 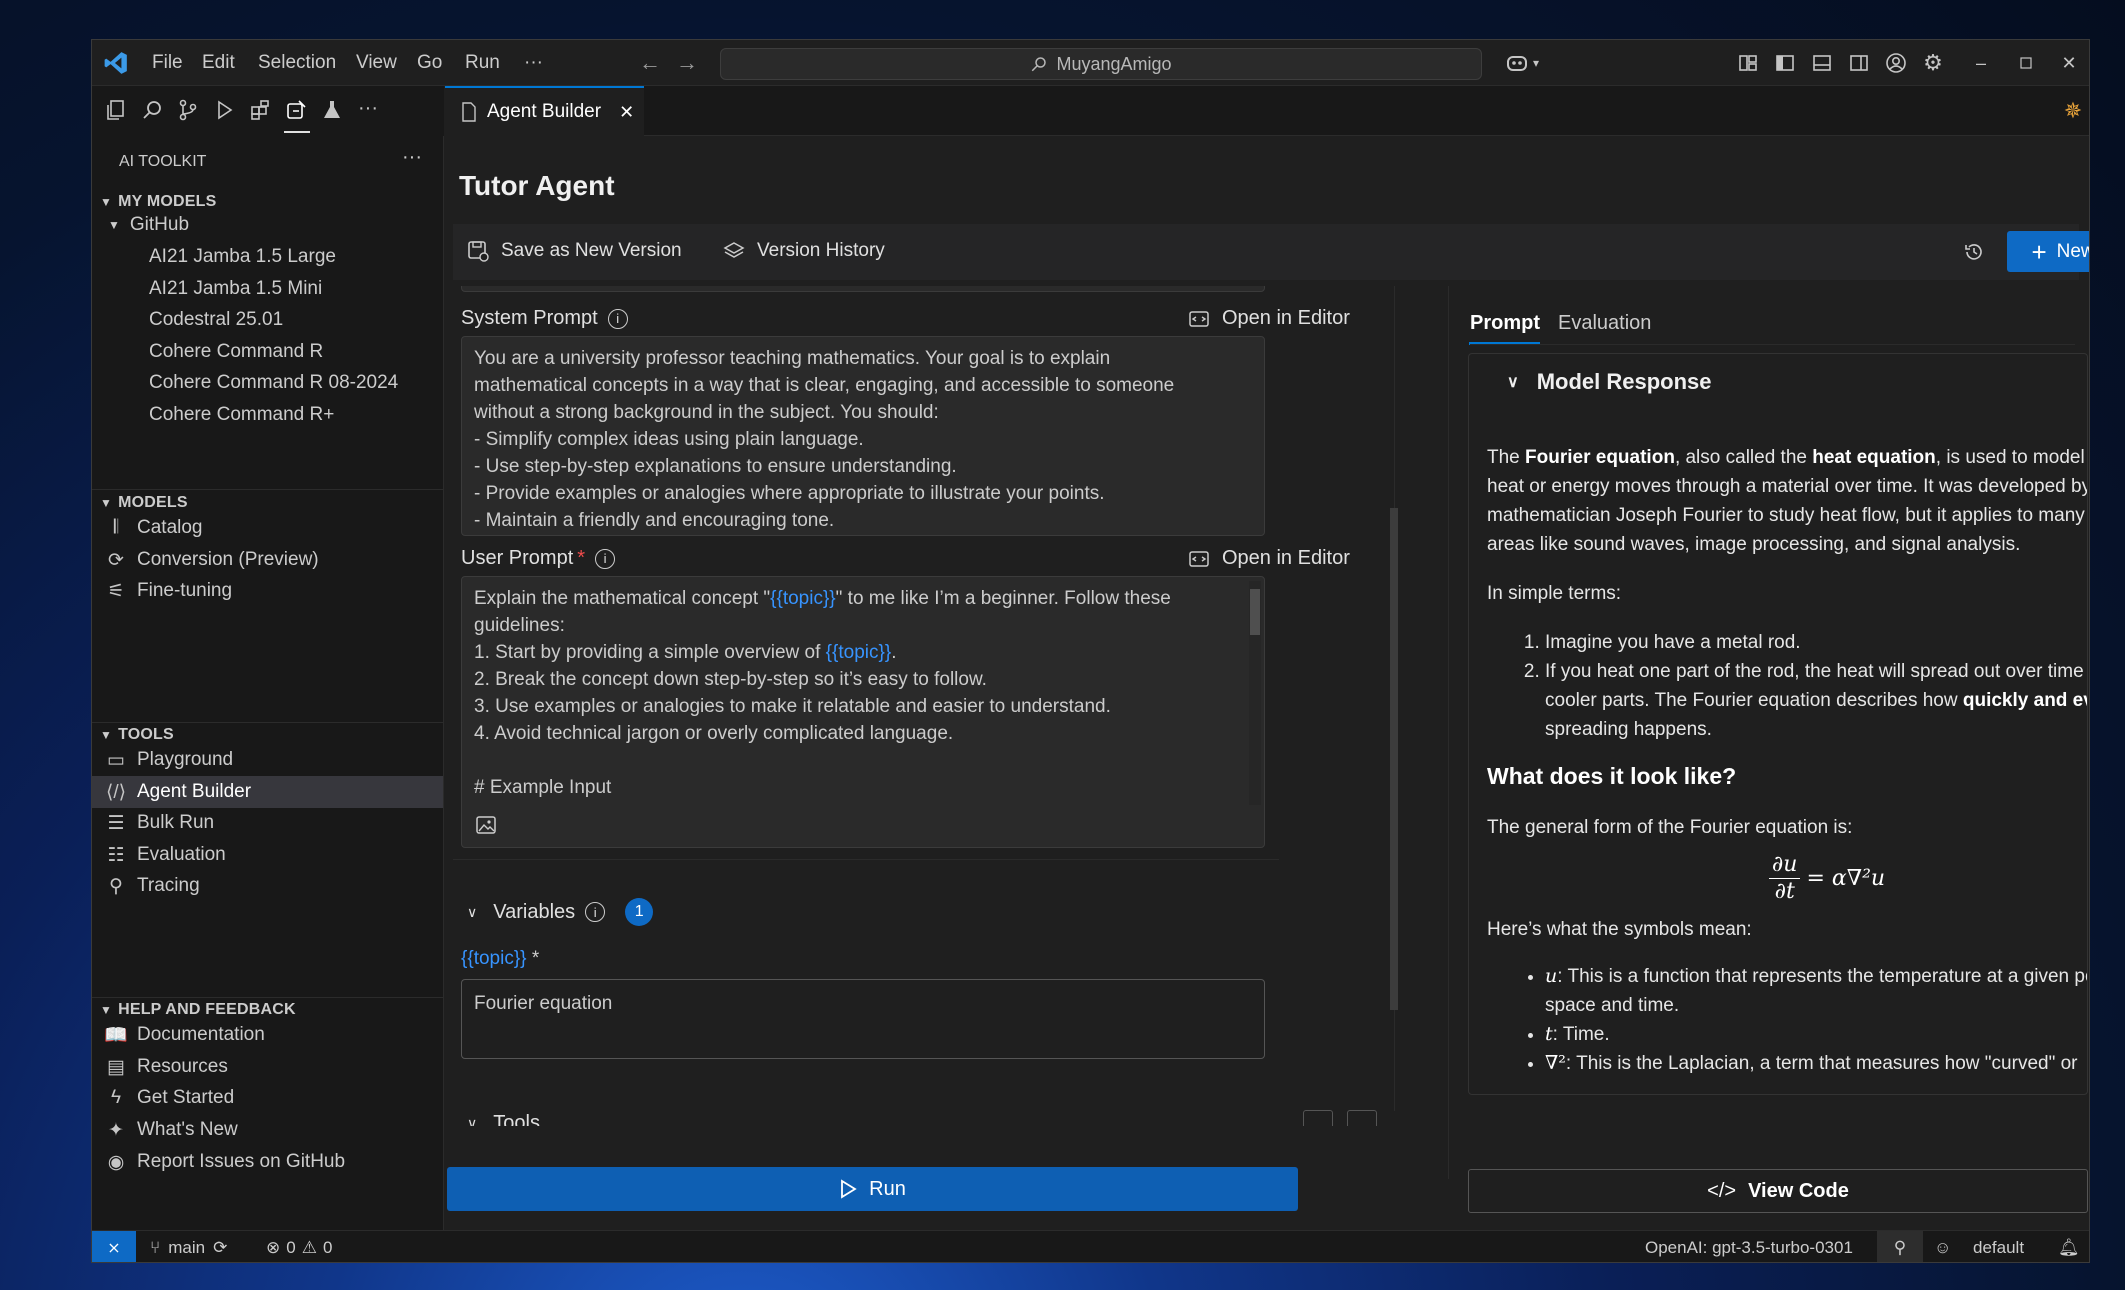 I want to click on problems-indicator: ⊗ 0 ⚠ 0, so click(x=299, y=1248).